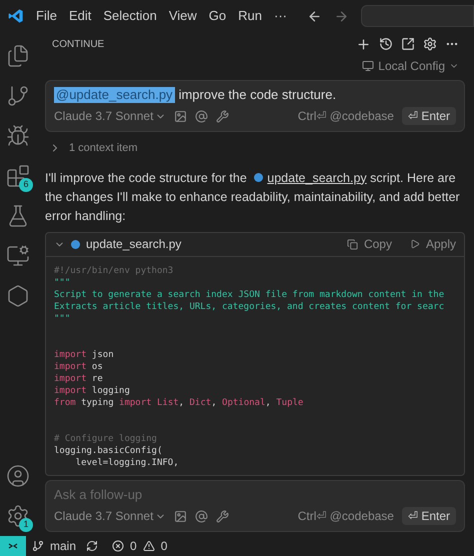  I want to click on error-icon, so click(118, 546).